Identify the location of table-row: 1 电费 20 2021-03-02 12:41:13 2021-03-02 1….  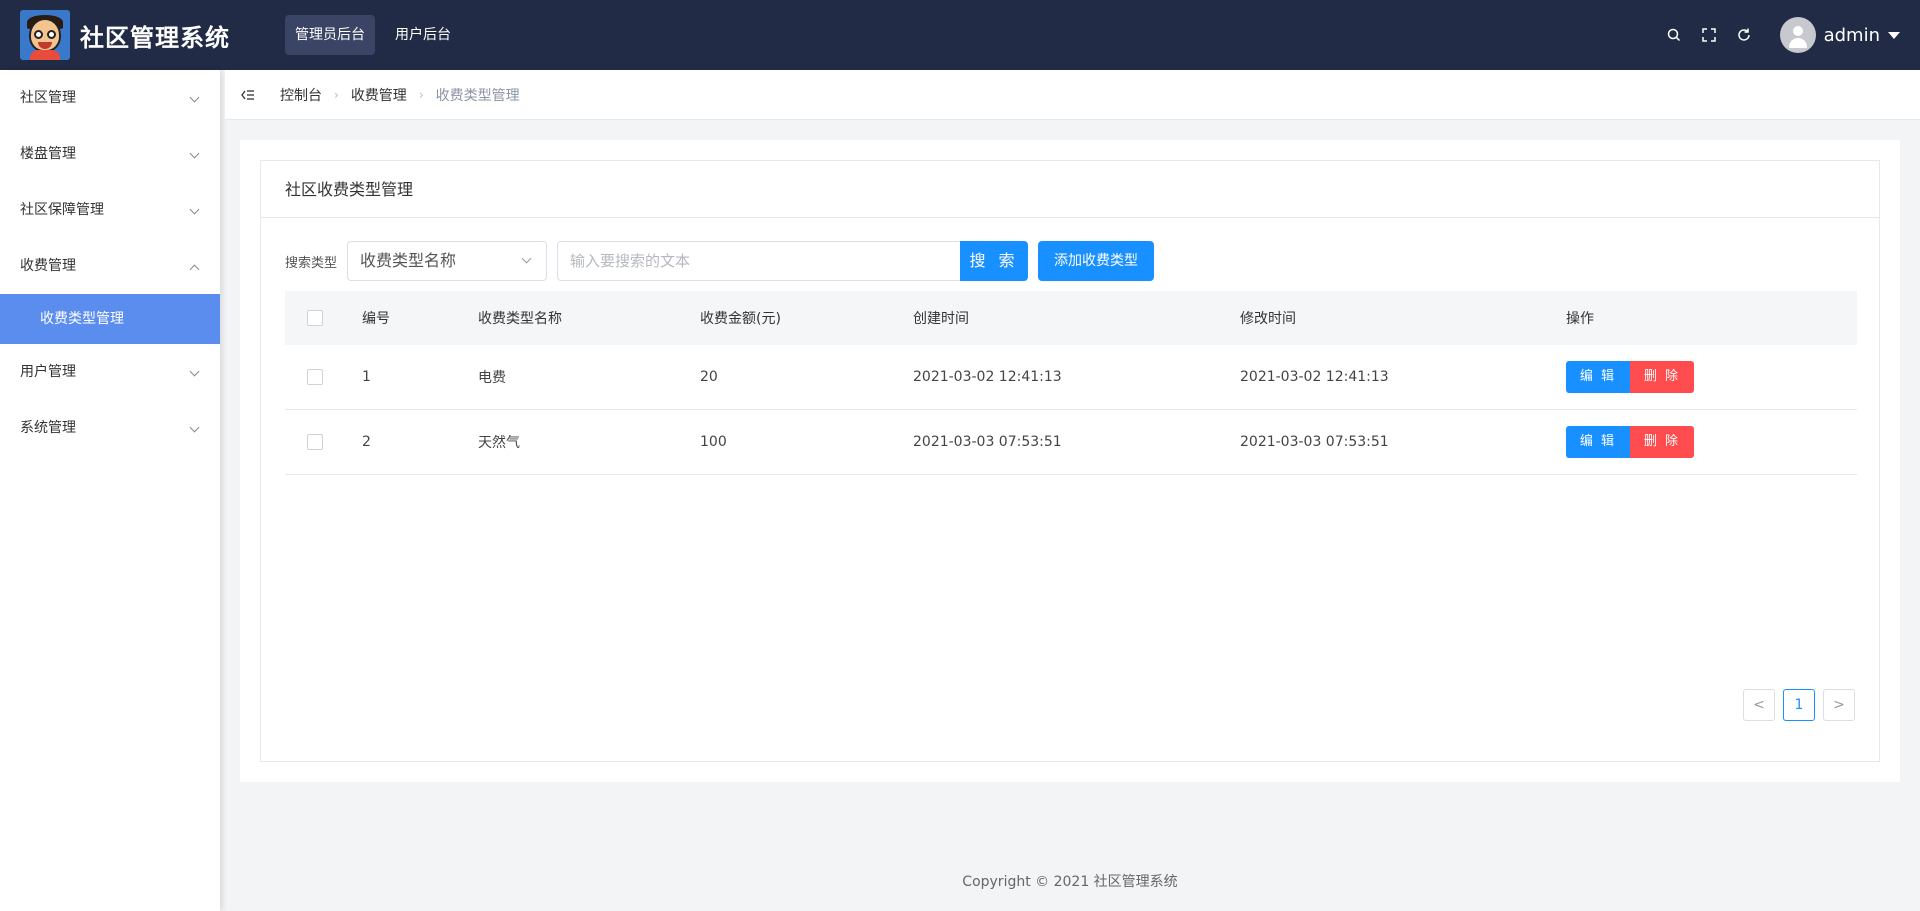
(1071, 377).